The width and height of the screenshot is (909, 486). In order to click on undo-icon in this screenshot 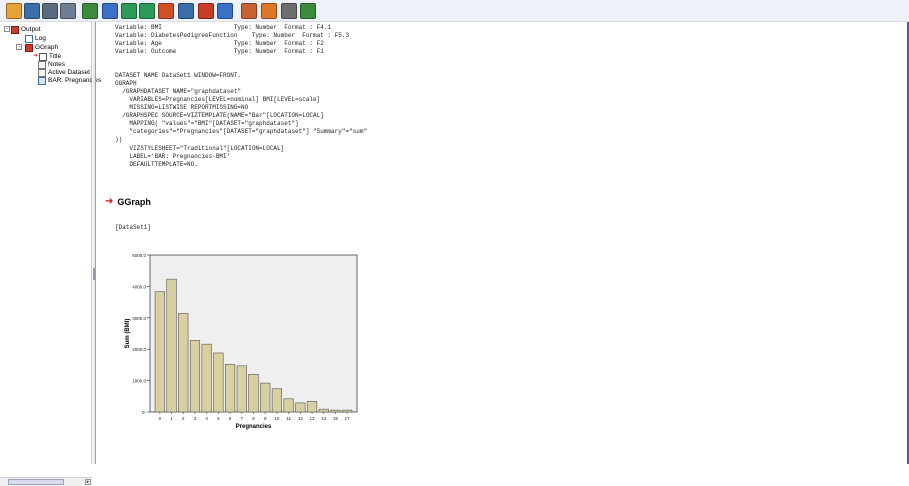, I will do `click(129, 11)`.